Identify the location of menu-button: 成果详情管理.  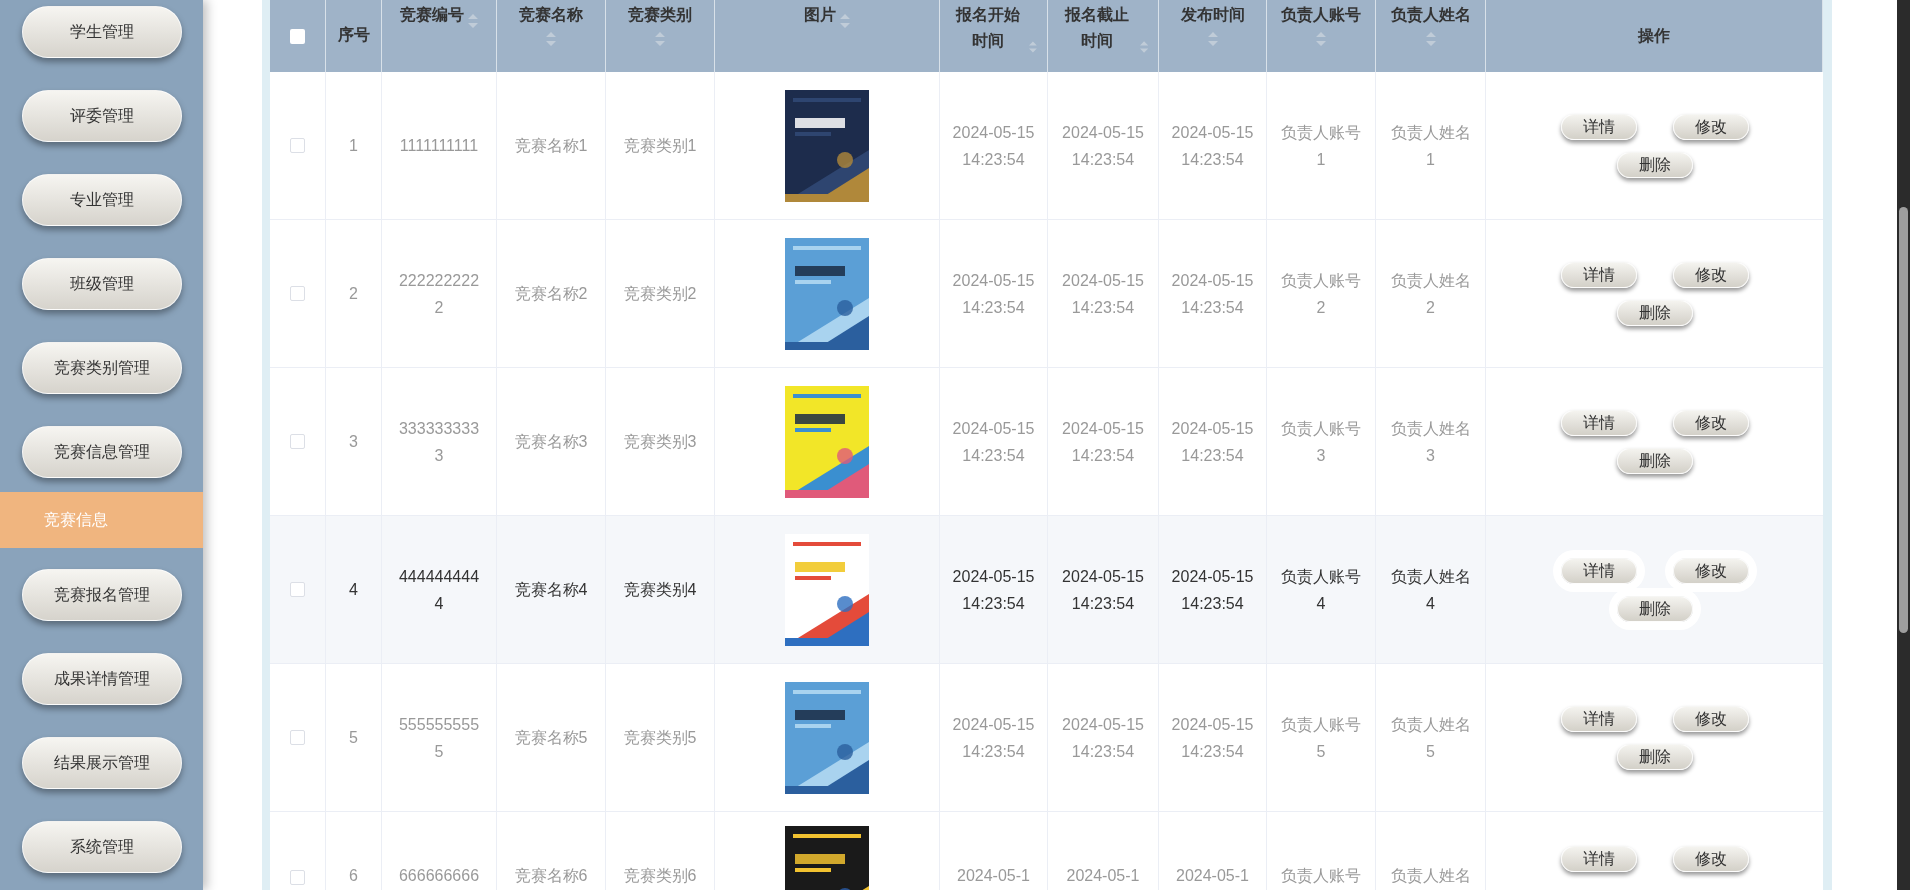
(101, 679).